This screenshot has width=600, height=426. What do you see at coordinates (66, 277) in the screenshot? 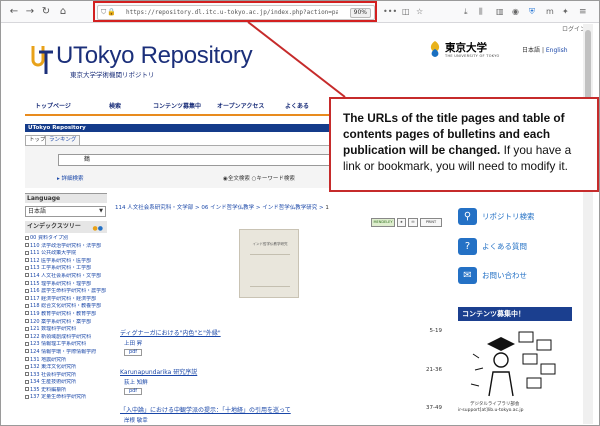
I see `index-tree-item: 114 人文社会系研究科・文学部` at bounding box center [66, 277].